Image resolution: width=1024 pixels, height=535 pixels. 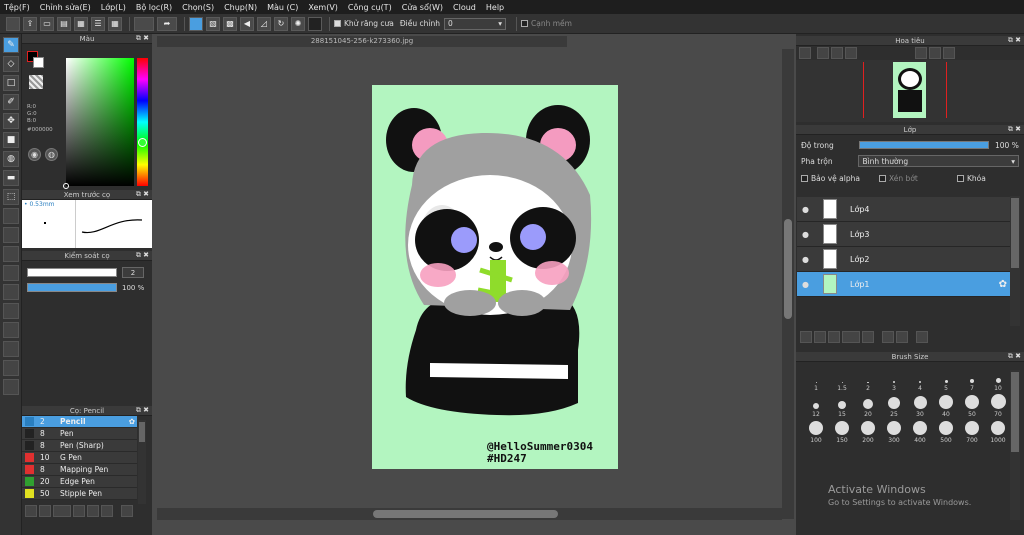 What do you see at coordinates (904, 259) in the screenshot?
I see `layer-row: ● Lớp2` at bounding box center [904, 259].